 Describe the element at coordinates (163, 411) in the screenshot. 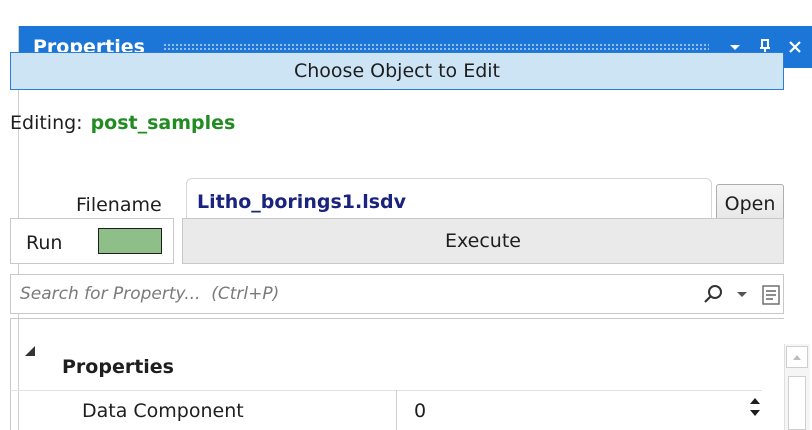

I see `property-name: Data Component` at that location.